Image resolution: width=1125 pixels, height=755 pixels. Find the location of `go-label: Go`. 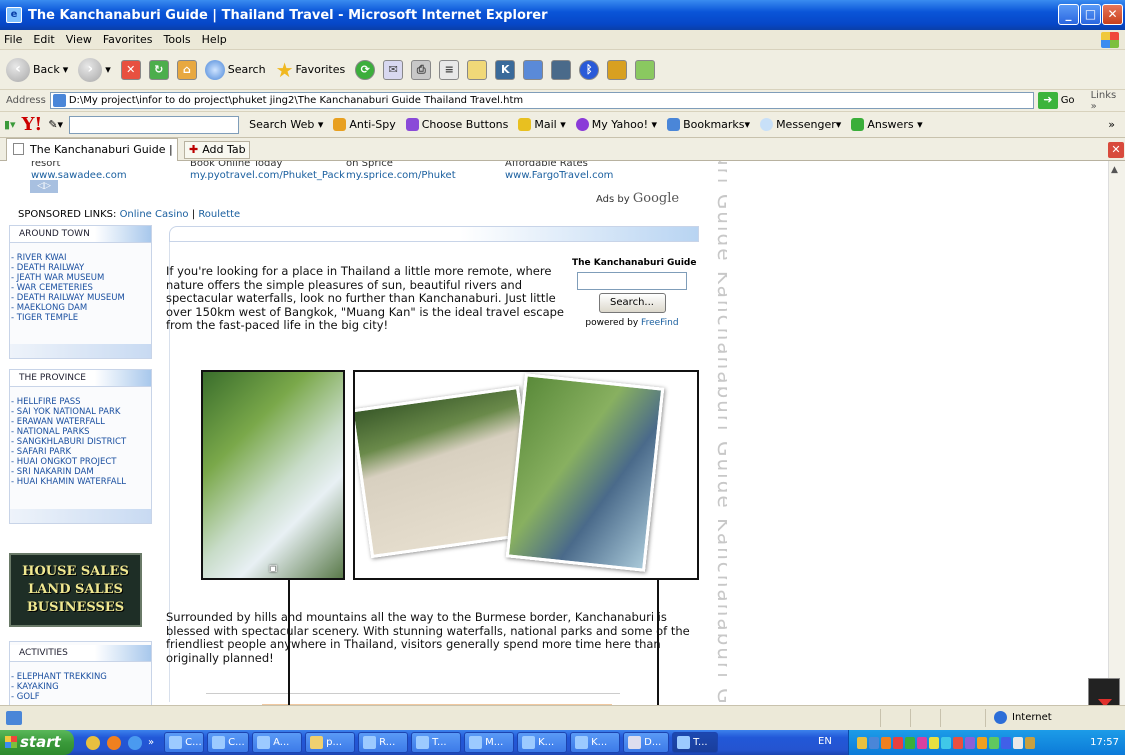

go-label: Go is located at coordinates (1068, 100).